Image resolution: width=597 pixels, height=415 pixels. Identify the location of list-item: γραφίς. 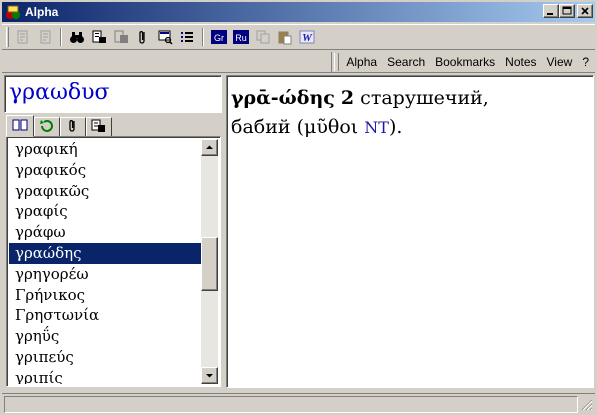
(105, 211).